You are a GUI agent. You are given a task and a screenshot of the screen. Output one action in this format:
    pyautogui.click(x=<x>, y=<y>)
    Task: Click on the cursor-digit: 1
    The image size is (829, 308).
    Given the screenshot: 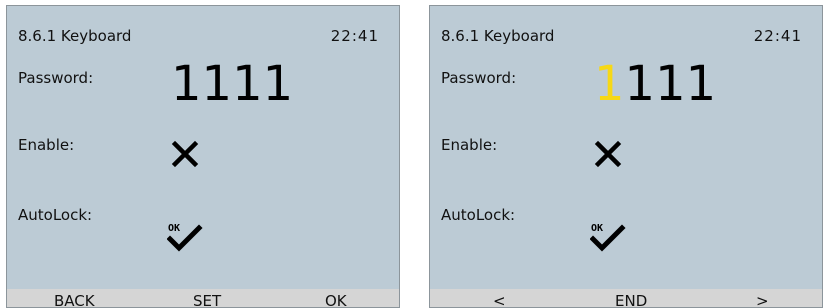 What is the action you would take?
    pyautogui.click(x=609, y=84)
    